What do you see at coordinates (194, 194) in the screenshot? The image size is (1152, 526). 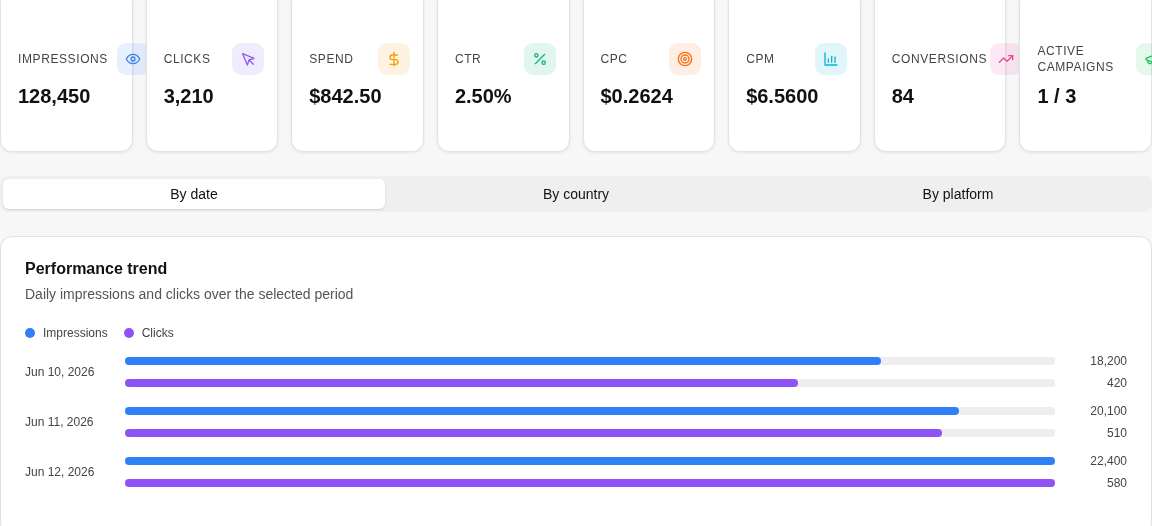 I see `tab: By date` at bounding box center [194, 194].